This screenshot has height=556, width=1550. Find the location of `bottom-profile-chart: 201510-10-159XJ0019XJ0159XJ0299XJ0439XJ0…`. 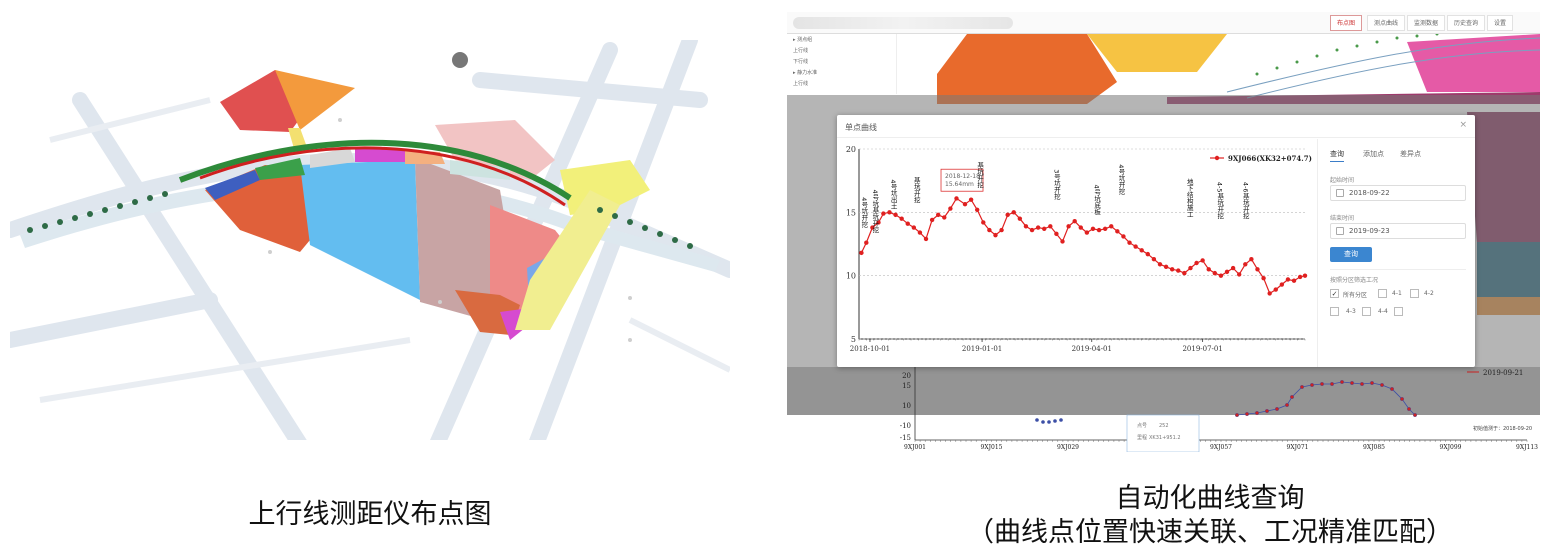

bottom-profile-chart: 201510-10-159XJ0019XJ0159XJ0299XJ0439XJ0… is located at coordinates (1163, 409).